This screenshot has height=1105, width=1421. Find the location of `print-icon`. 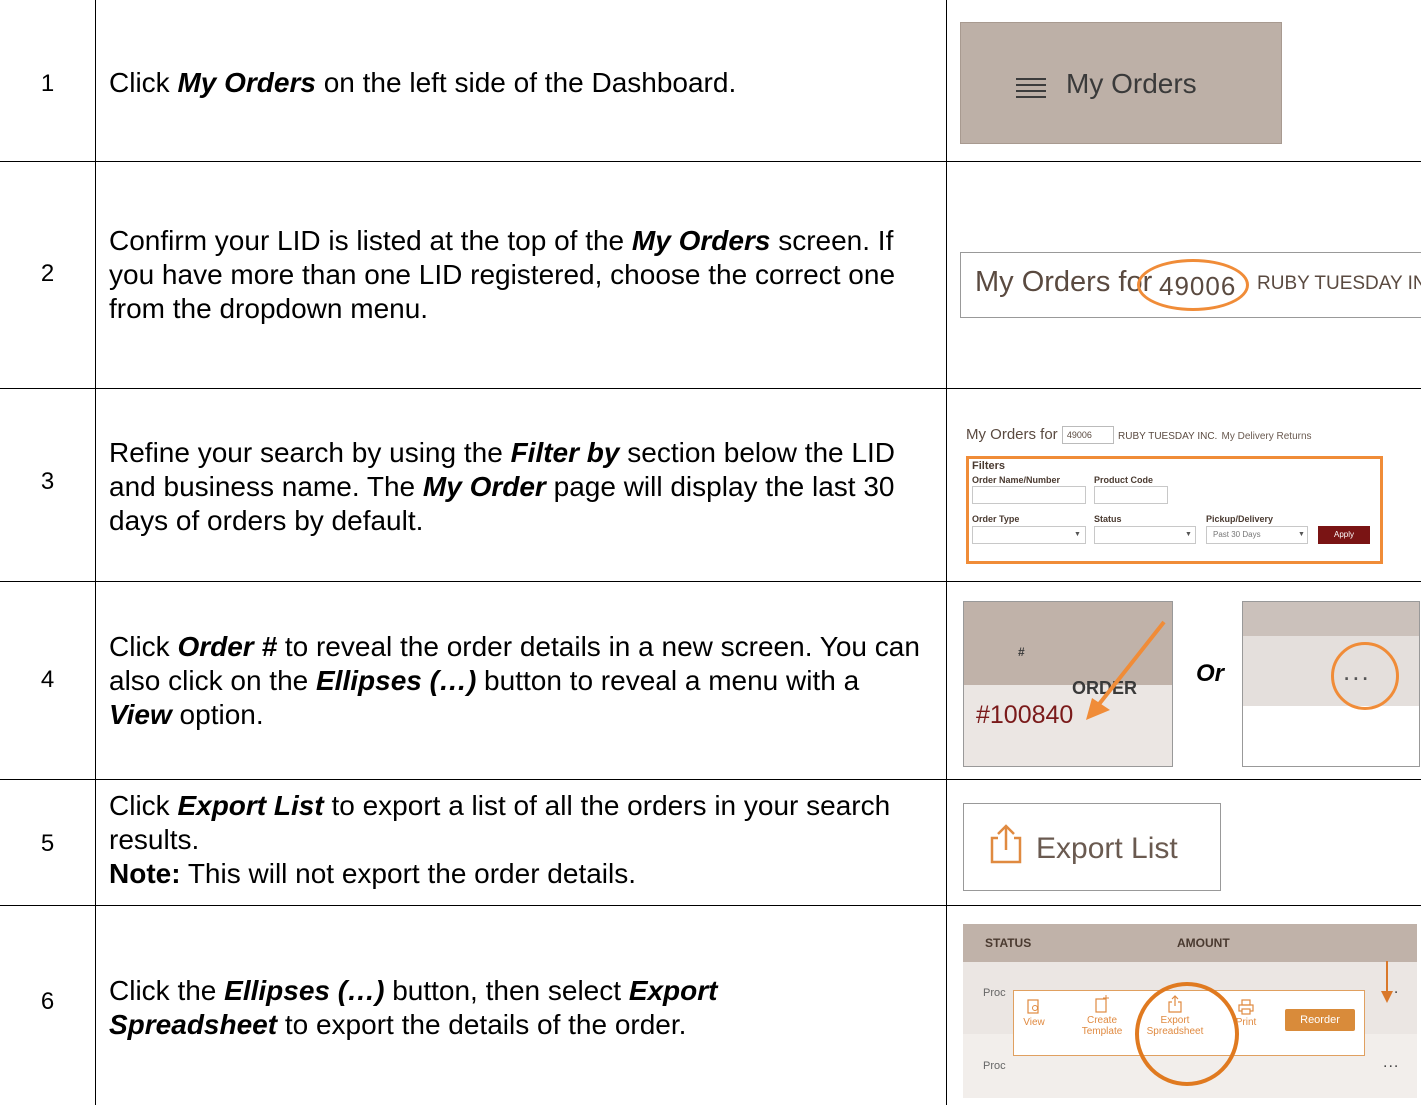

print-icon is located at coordinates (1246, 1007).